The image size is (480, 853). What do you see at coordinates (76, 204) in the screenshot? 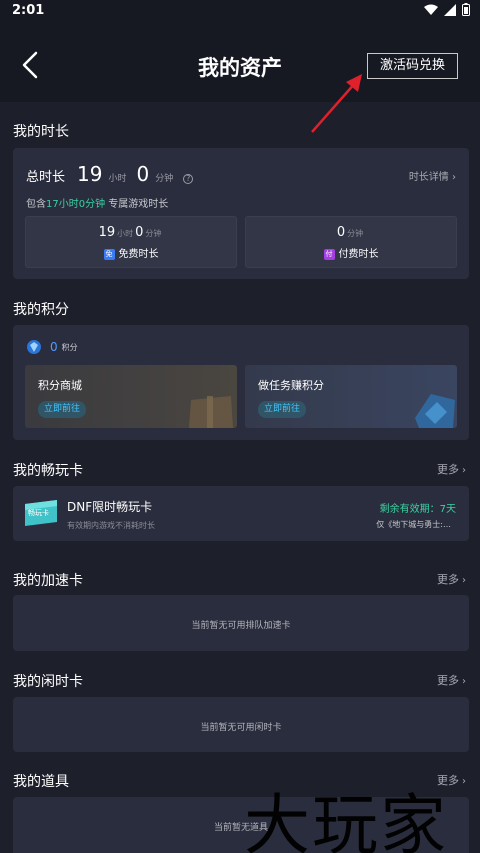
I see `include-highlight: 17小时0分钟` at bounding box center [76, 204].